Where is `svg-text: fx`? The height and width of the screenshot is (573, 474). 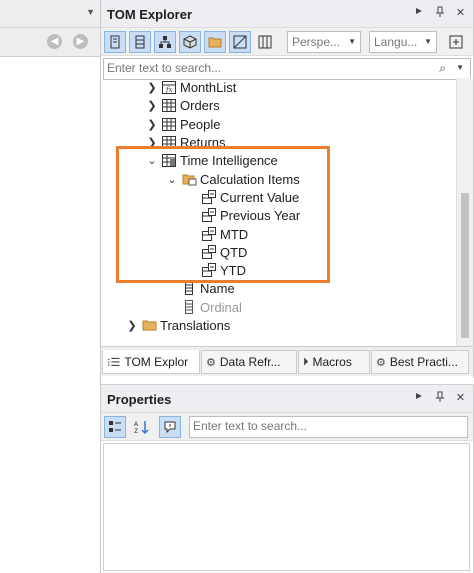
svg-text: fx is located at coordinates (169, 90).